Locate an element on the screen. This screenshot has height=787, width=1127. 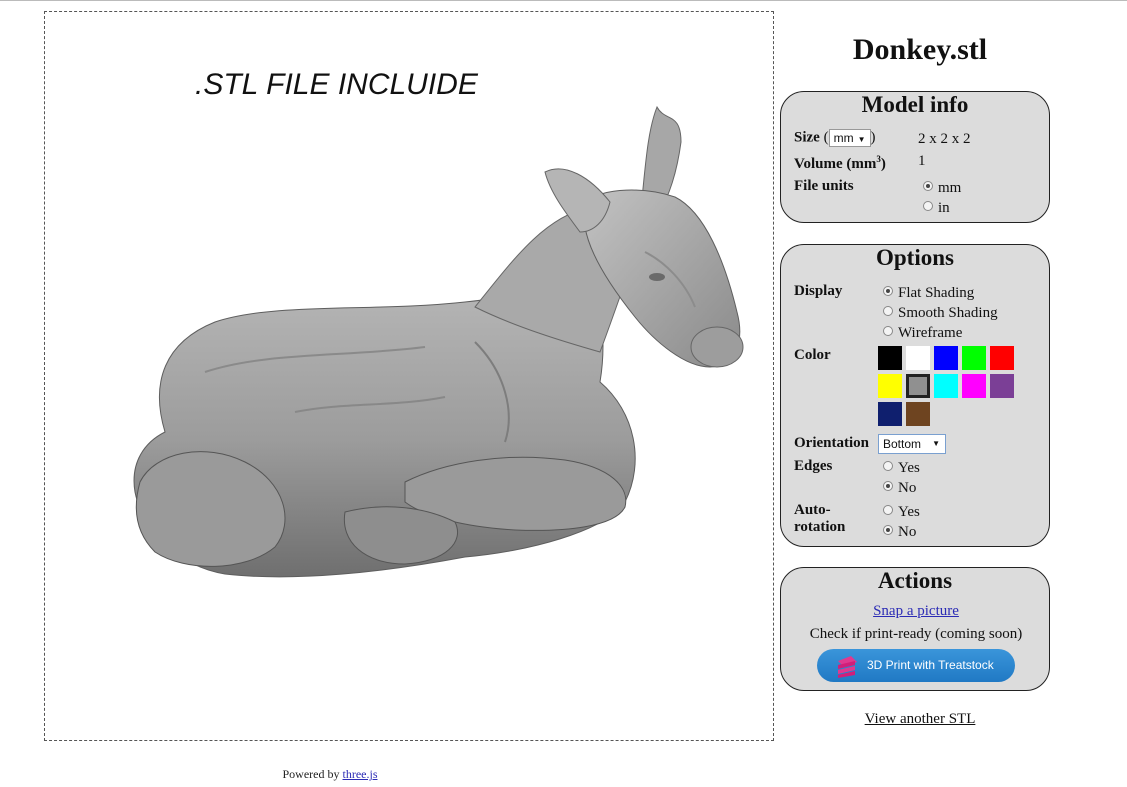
print-ready-text: Check if print-ready (coming soon) is located at coordinates (916, 634).